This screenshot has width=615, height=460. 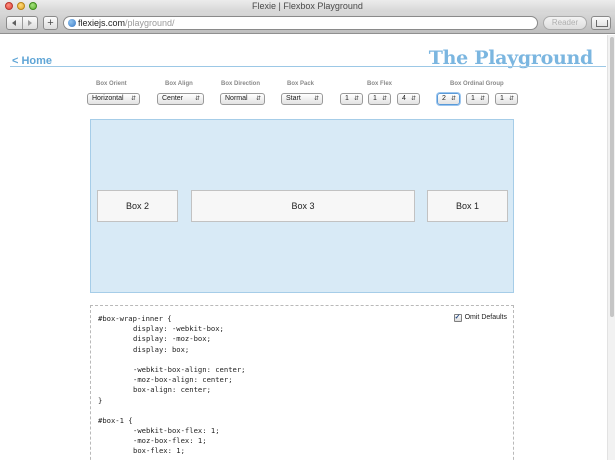 I want to click on browser-toolbar: + flexiejs.com/playground/ Reader, so click(x=307, y=23).